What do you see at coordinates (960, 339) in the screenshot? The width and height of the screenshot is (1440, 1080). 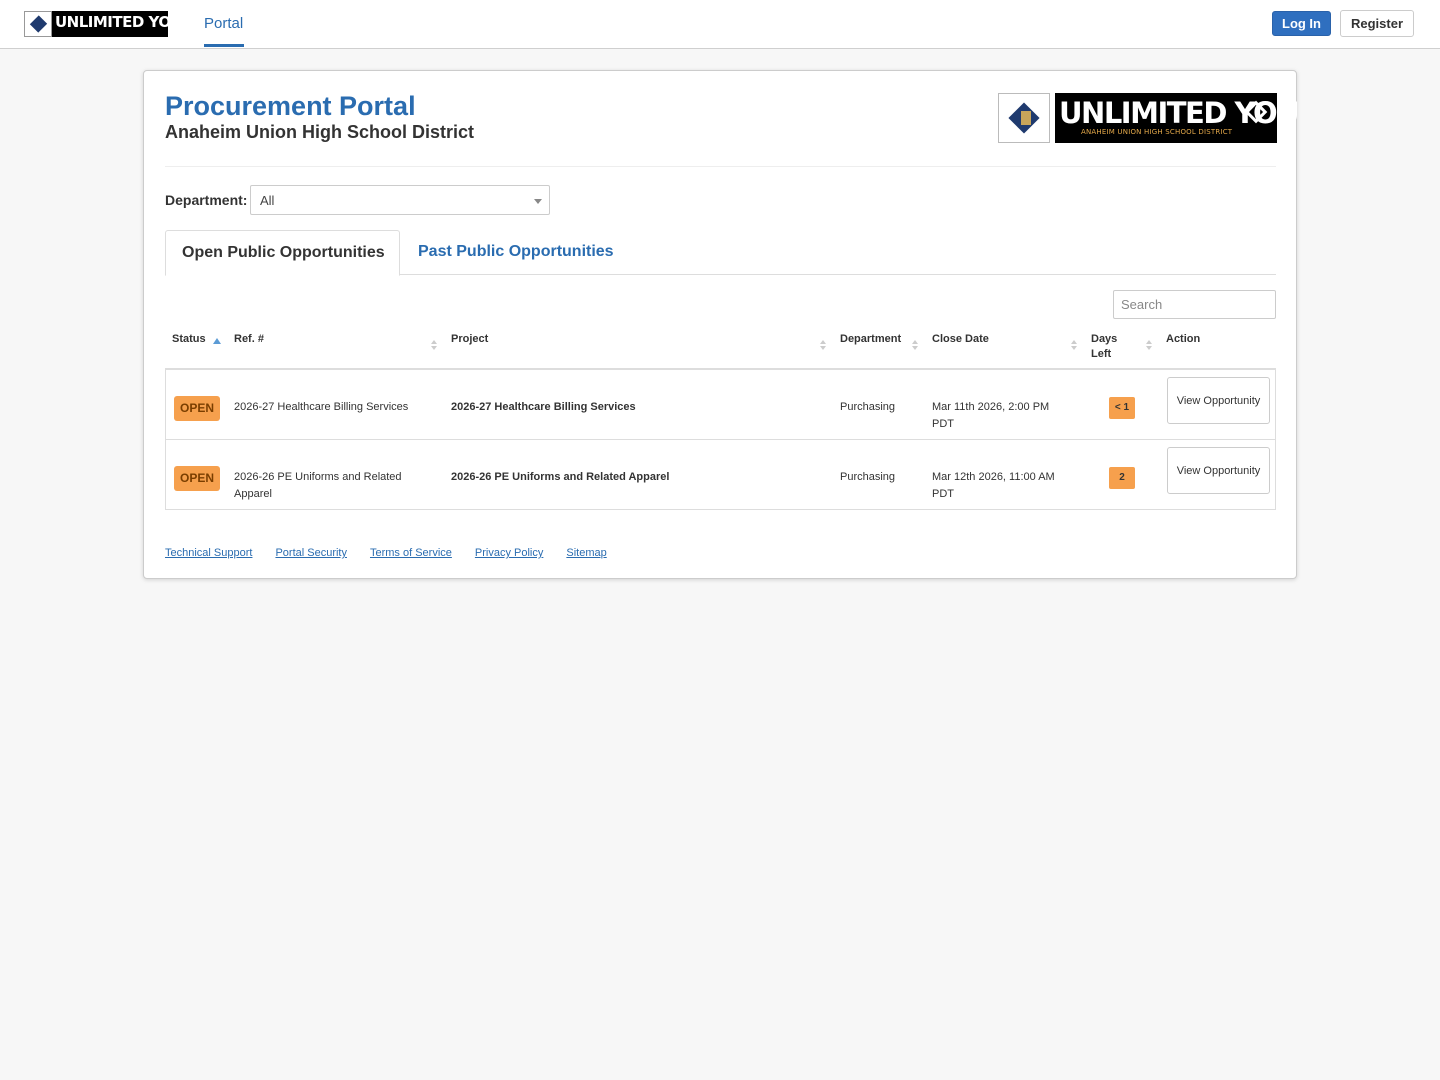 I see `column-header-close-date: Close Date` at bounding box center [960, 339].